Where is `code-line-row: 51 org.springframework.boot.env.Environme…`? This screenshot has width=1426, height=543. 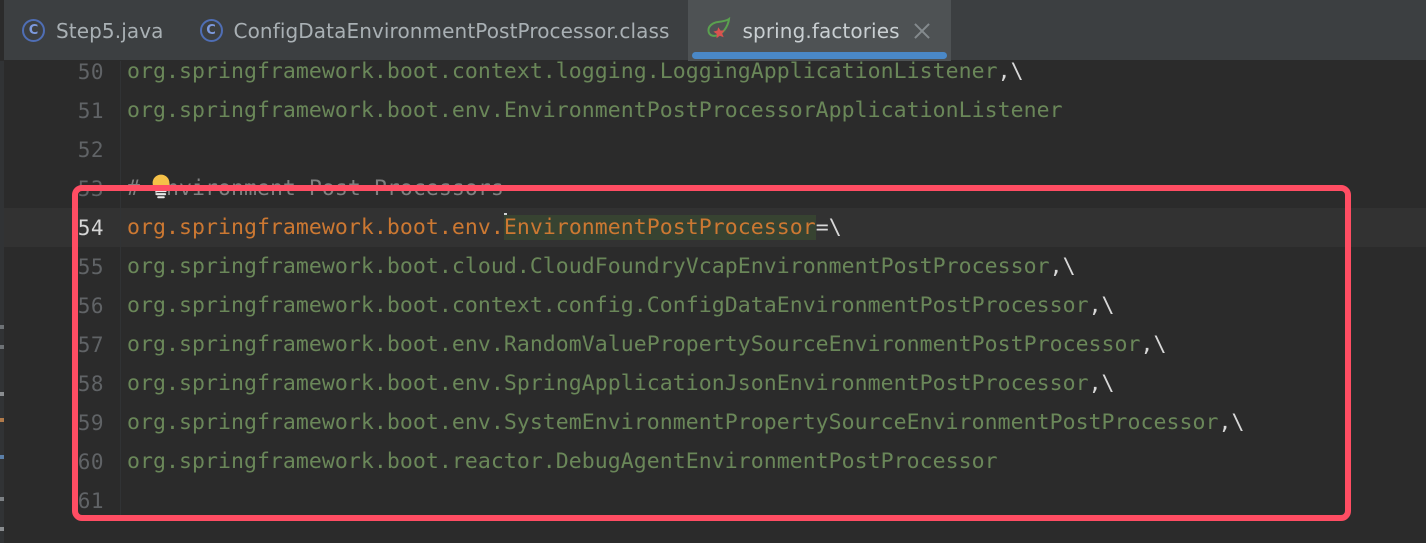
code-line-row: 51 org.springframework.boot.env.Environme… is located at coordinates (715, 110).